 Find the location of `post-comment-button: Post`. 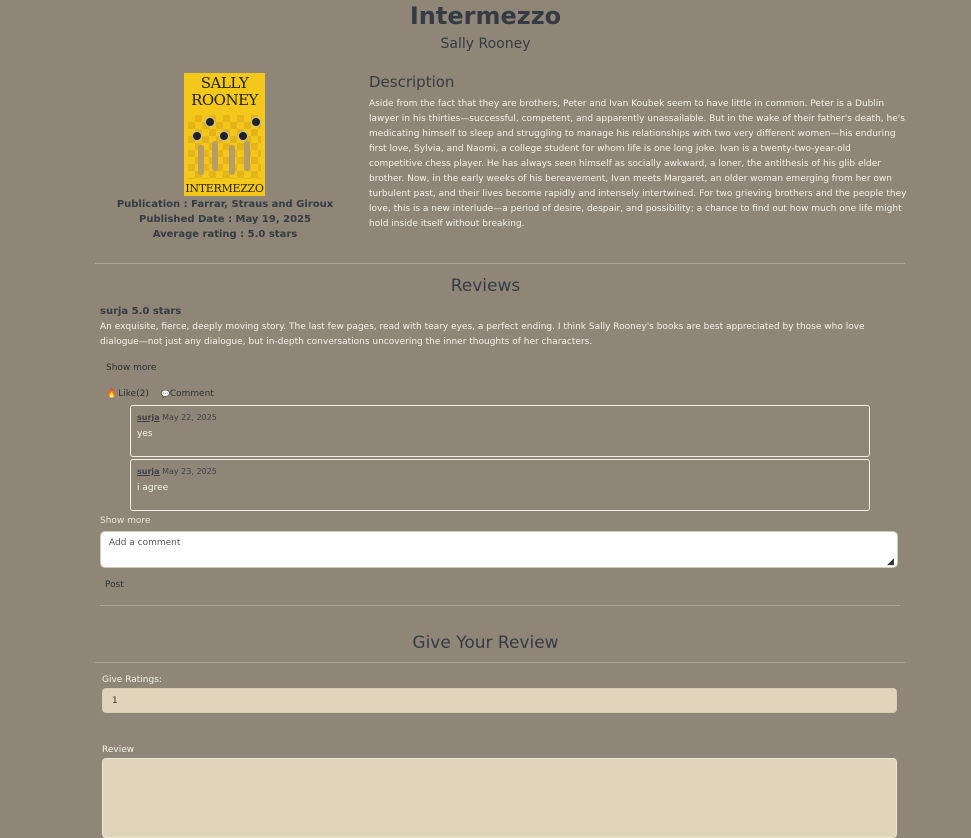

post-comment-button: Post is located at coordinates (114, 585).